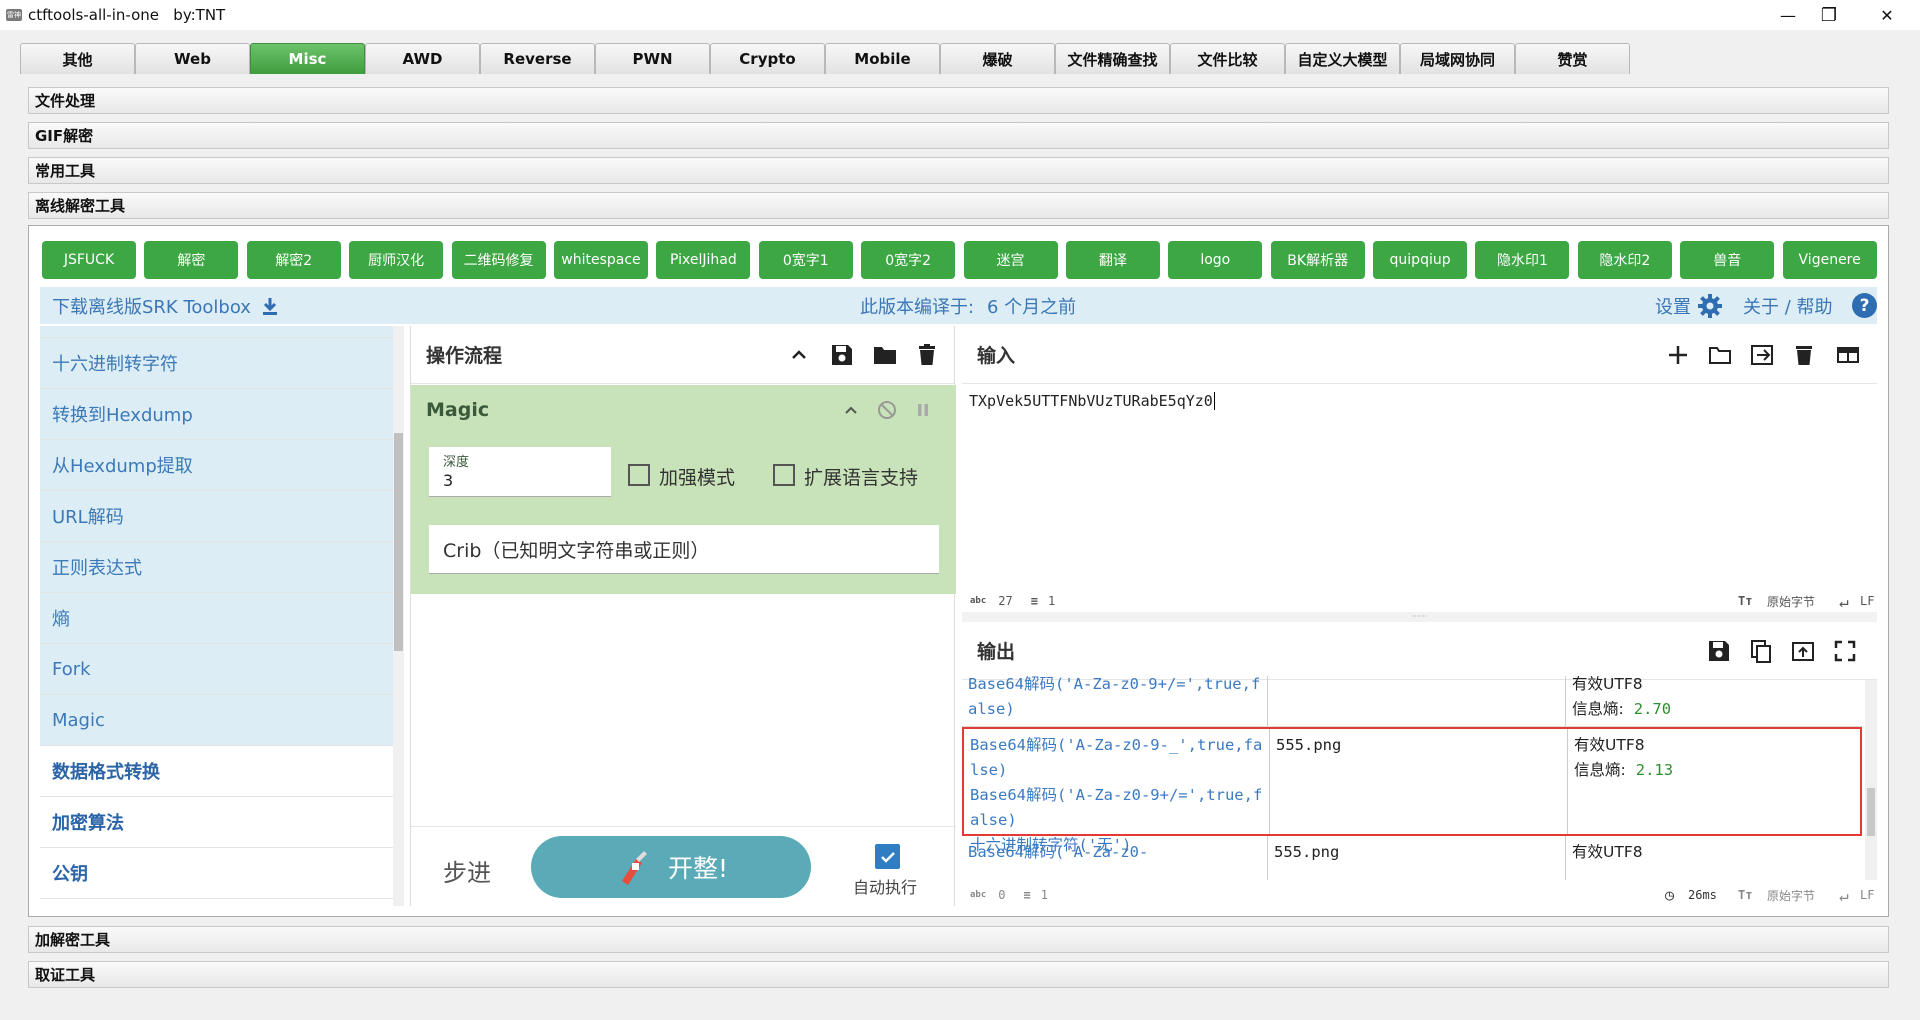  I want to click on output-charenc-icon: Tт, so click(1745, 895).